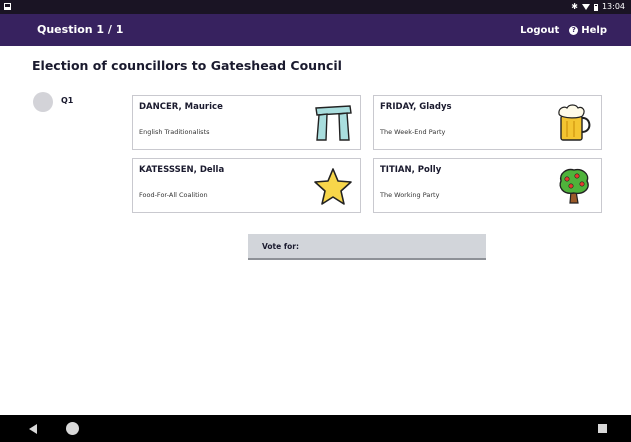 This screenshot has width=631, height=442. Describe the element at coordinates (367, 247) in the screenshot. I see `vote-for-box: Vote for:` at that location.